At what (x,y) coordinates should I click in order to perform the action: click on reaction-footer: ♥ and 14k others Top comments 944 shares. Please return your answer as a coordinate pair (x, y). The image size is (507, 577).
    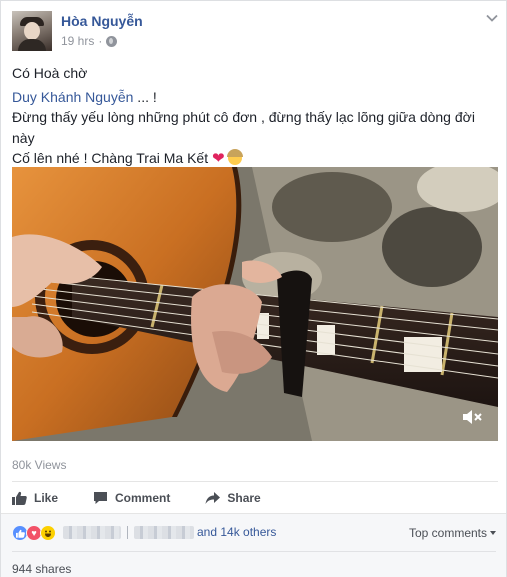
    Looking at the image, I should click on (253, 545).